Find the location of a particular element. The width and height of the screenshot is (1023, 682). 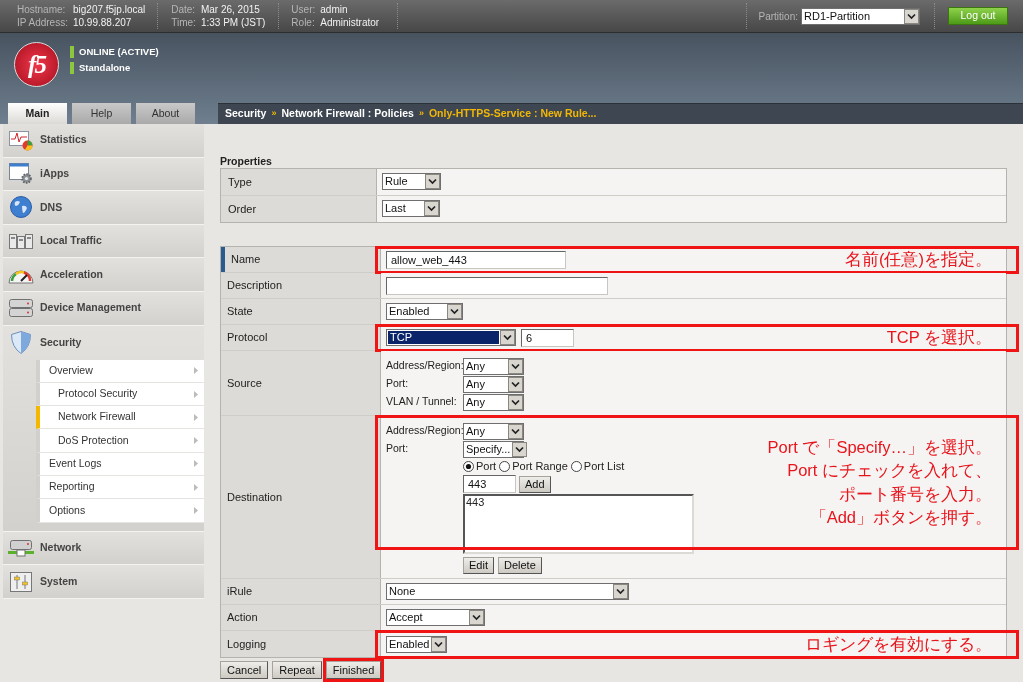

field-label: Order is located at coordinates (299, 208).